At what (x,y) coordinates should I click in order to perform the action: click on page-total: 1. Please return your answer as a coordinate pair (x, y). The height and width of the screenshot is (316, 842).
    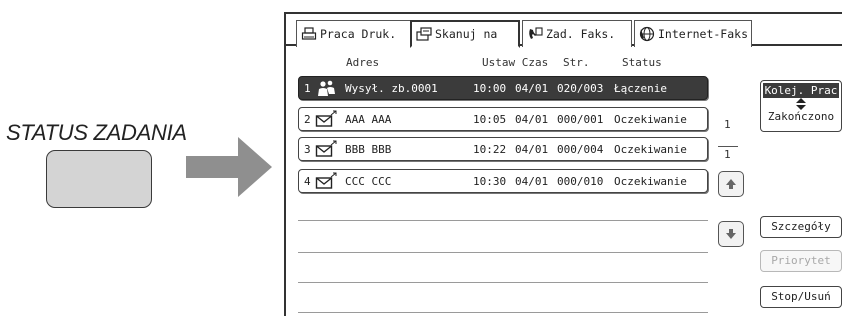
    Looking at the image, I should click on (727, 154).